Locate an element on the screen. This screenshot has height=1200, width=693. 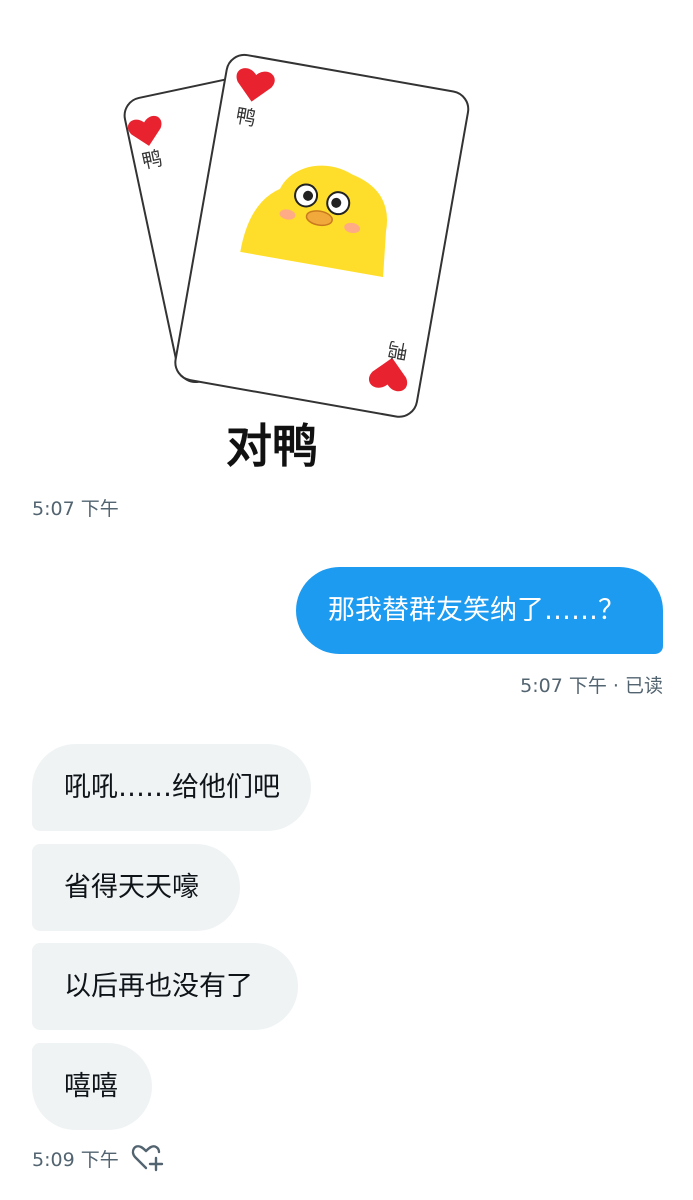
received-message-bubble: 嘻嘻 is located at coordinates (92, 1086).